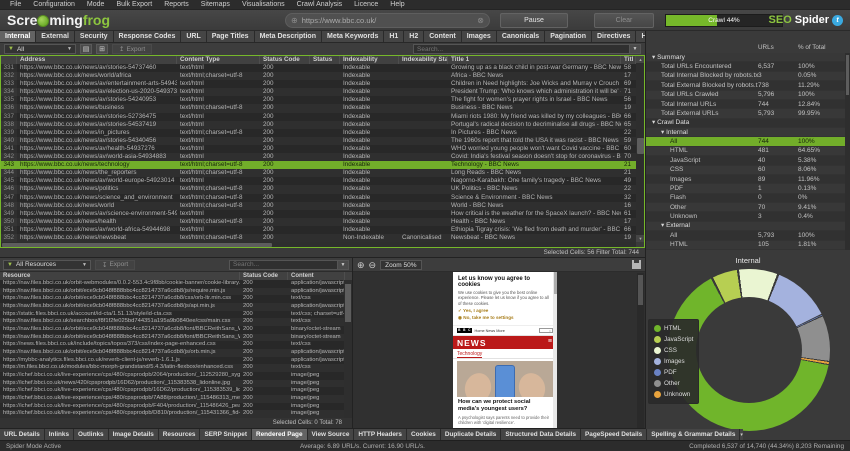  Describe the element at coordinates (215, 5) in the screenshot. I see `menu-sitemaps: Sitemaps` at that location.